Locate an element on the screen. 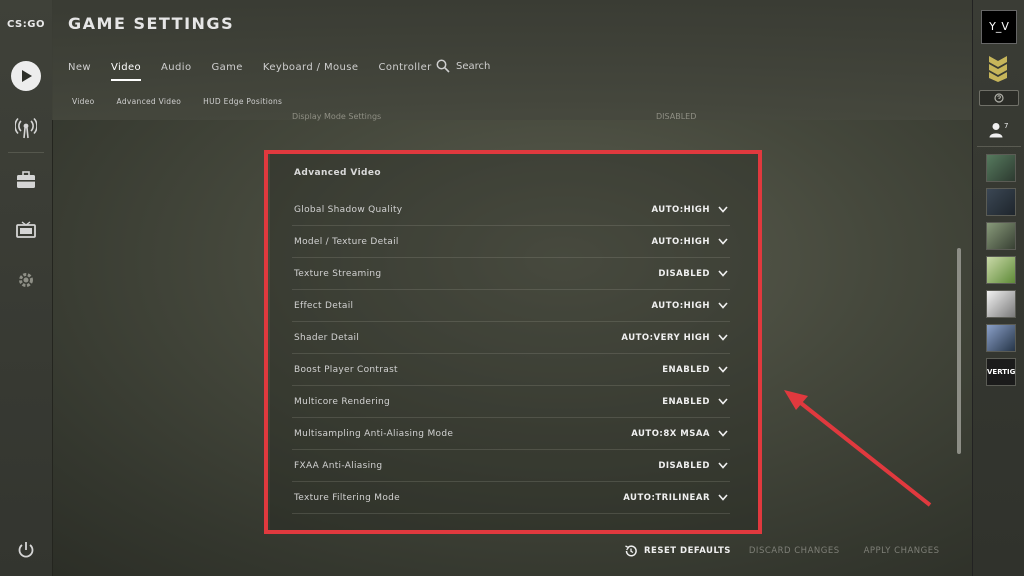 Image resolution: width=1024 pixels, height=576 pixels. sidebar-divider is located at coordinates (26, 152).